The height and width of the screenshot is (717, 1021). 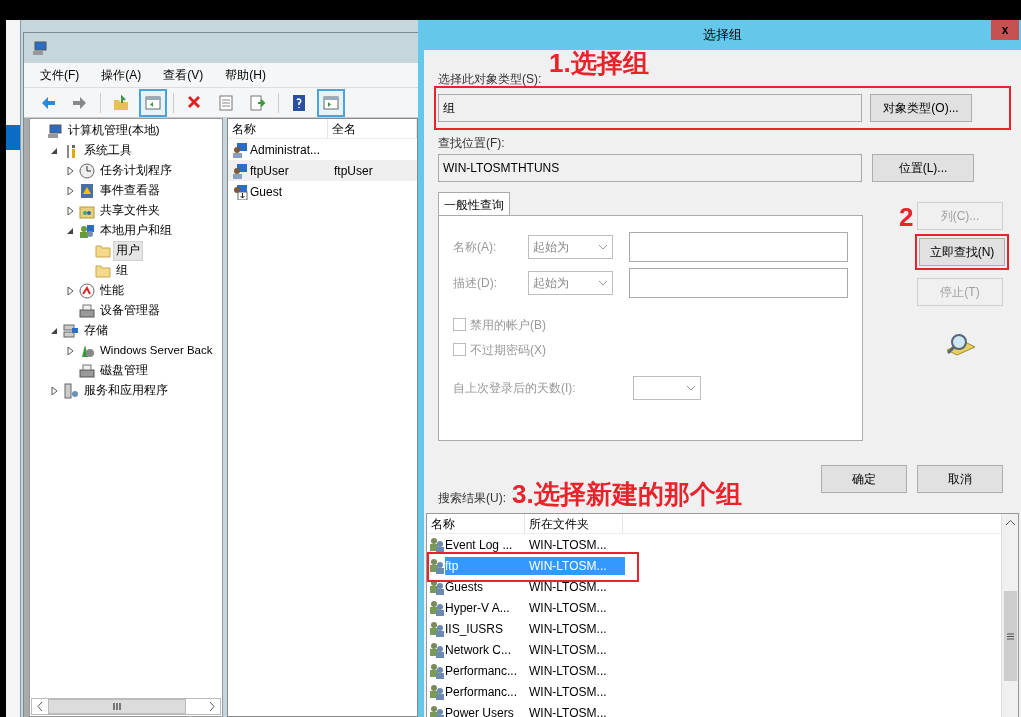 I want to click on tree-item: 存储, so click(x=96, y=331).